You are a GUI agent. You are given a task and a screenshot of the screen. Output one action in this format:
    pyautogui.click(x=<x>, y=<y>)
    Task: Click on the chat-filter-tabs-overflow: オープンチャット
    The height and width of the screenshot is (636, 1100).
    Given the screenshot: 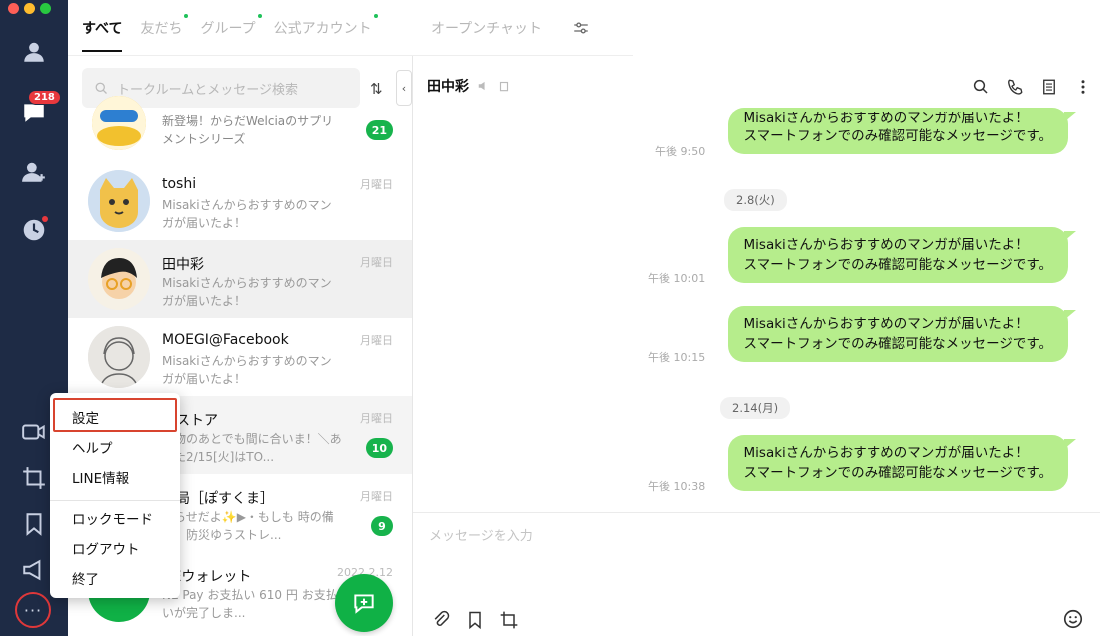 What is the action you would take?
    pyautogui.click(x=523, y=28)
    